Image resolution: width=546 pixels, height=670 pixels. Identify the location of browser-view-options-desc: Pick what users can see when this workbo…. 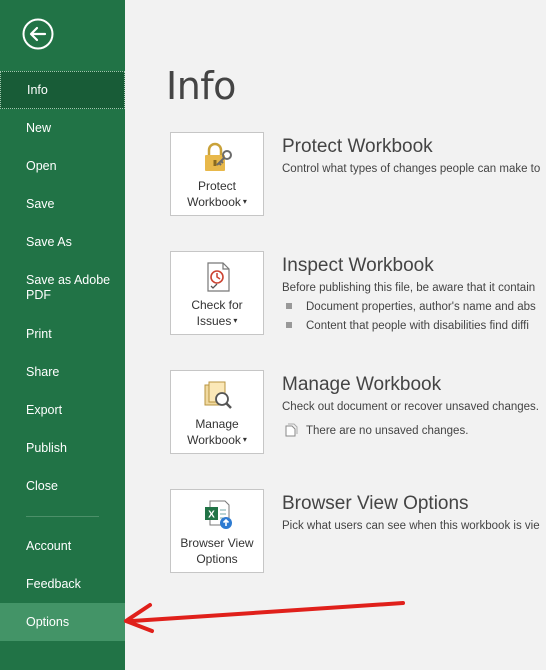
(411, 526).